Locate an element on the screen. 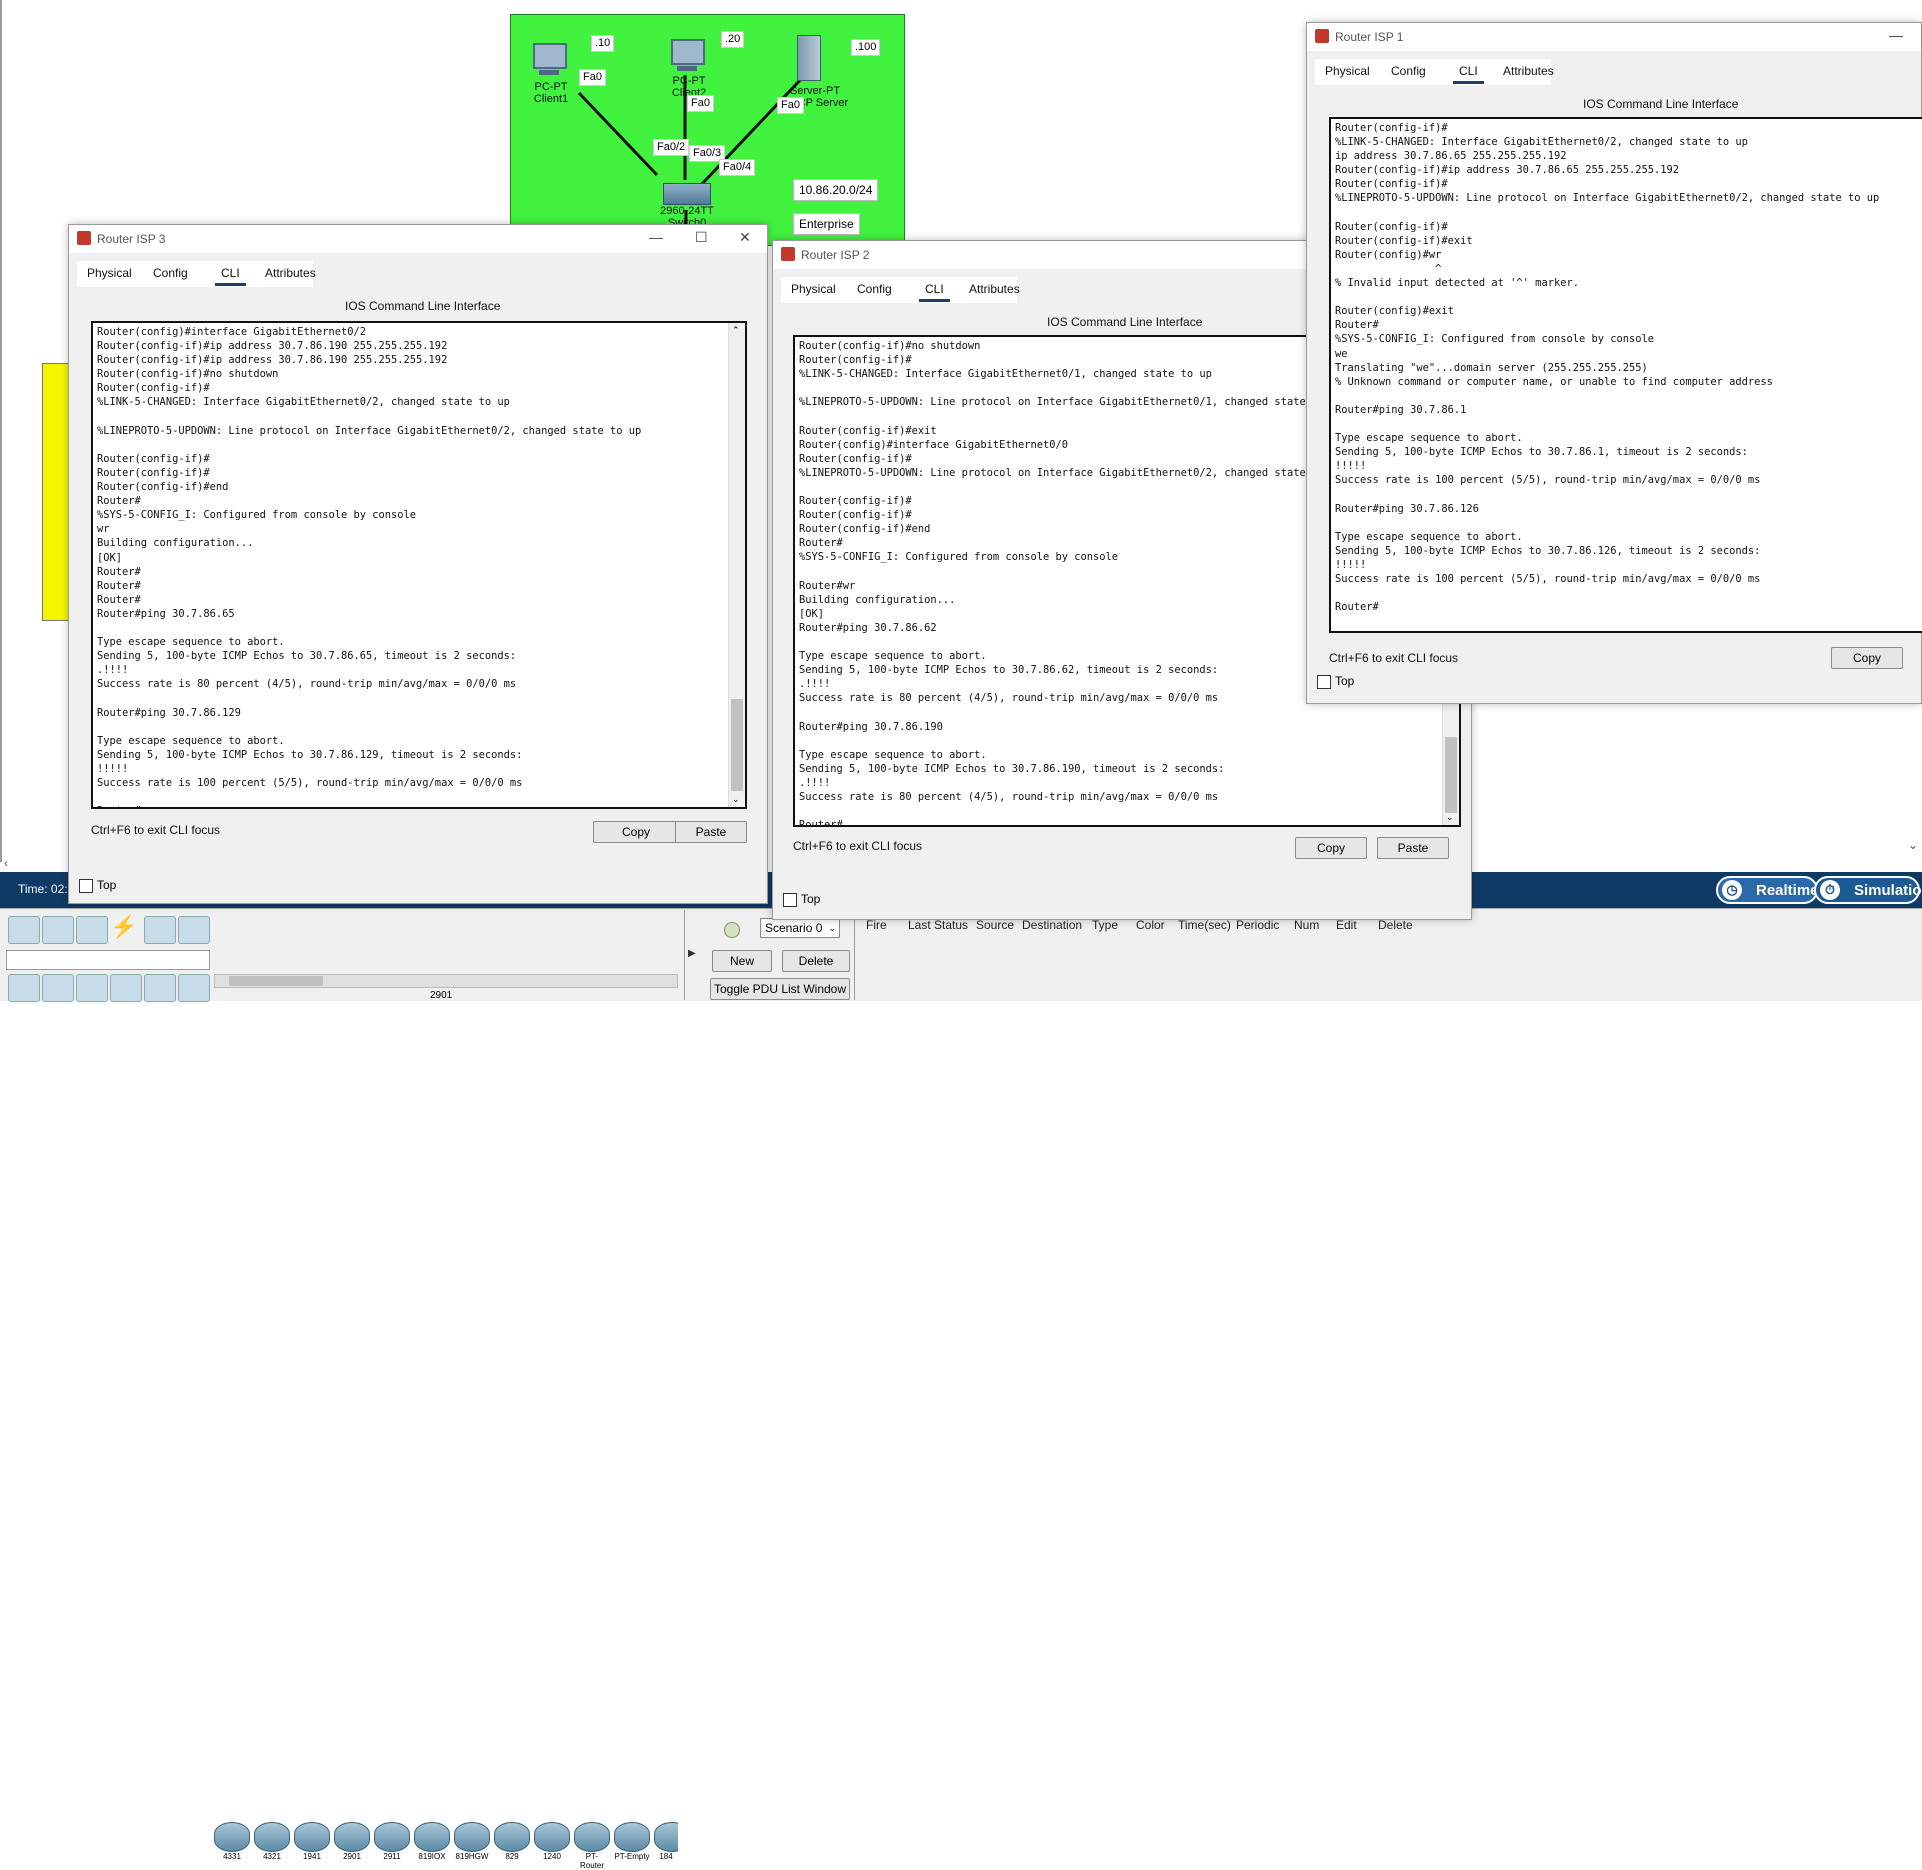 This screenshot has height=1870, width=1922. terminal-scrollbar: ⌃ ⌄ is located at coordinates (736, 565).